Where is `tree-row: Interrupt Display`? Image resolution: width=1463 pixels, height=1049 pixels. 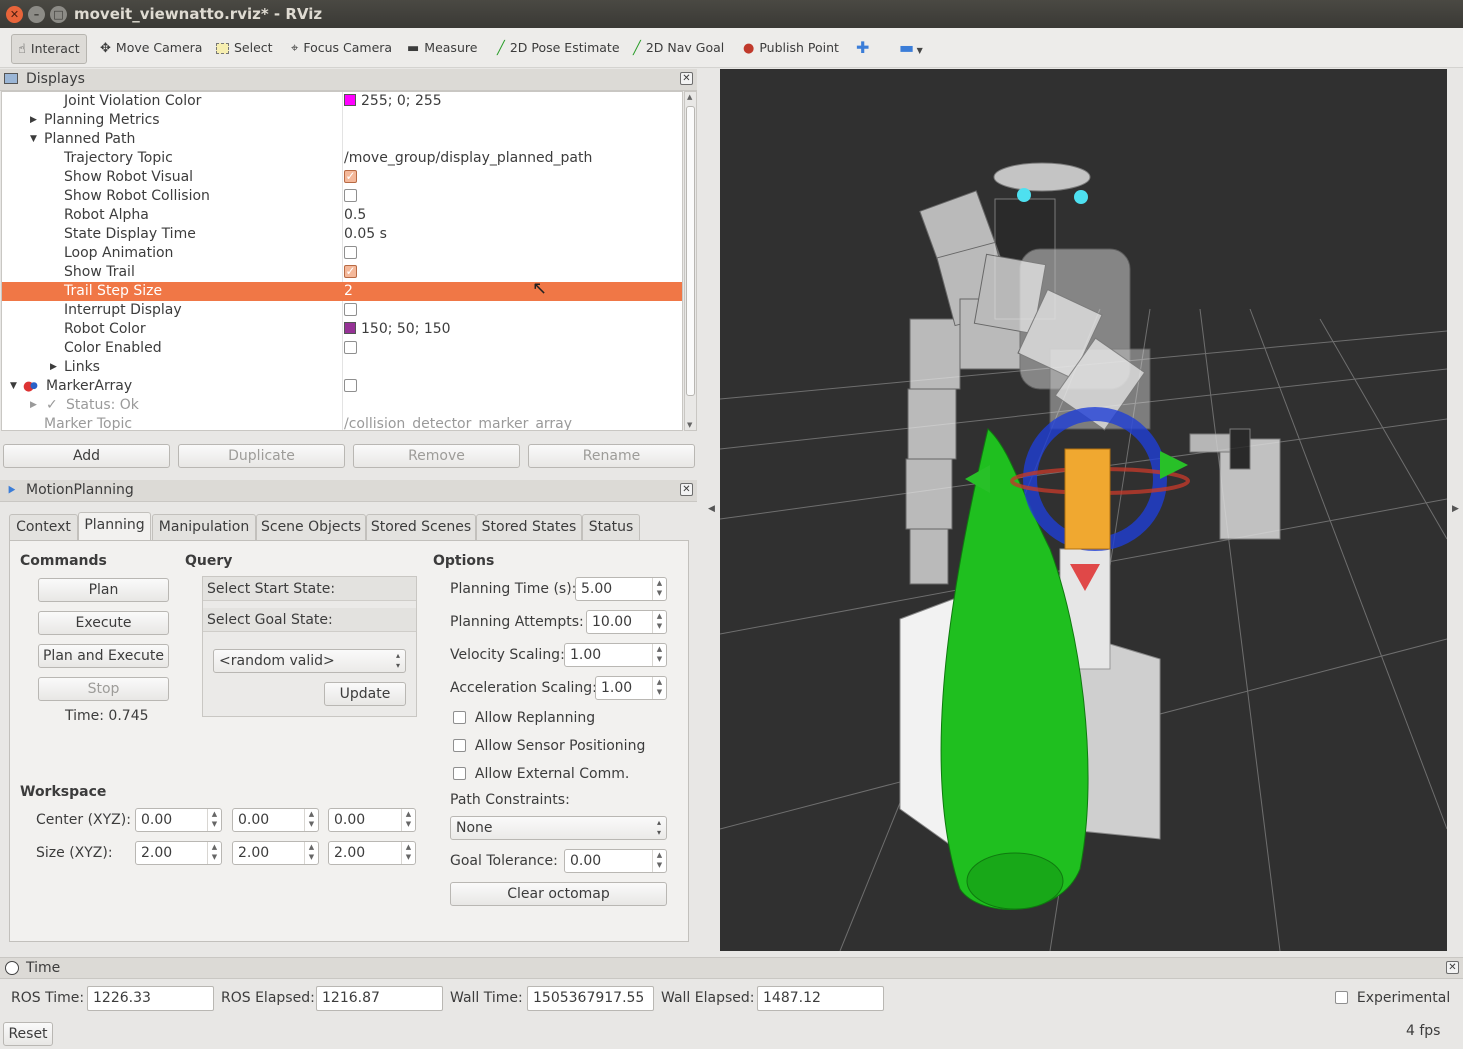
tree-row: Interrupt Display is located at coordinates (342, 310).